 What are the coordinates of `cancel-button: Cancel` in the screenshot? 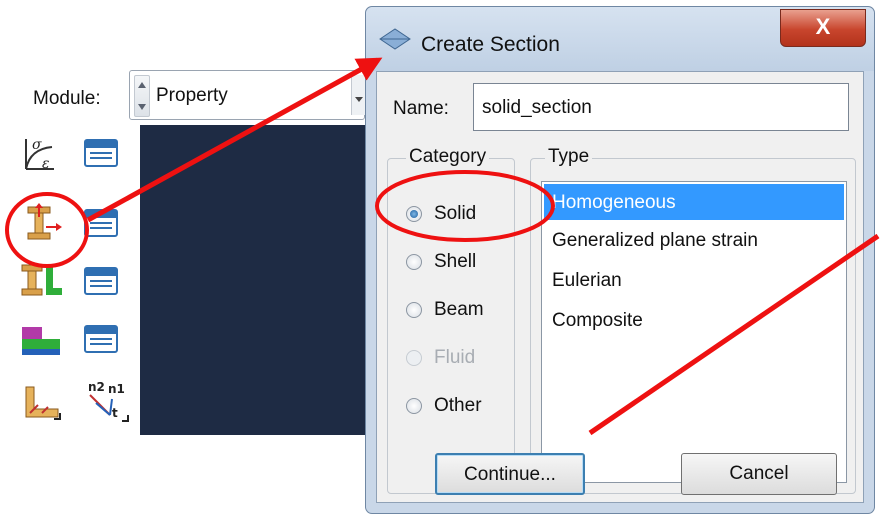 It's located at (759, 474).